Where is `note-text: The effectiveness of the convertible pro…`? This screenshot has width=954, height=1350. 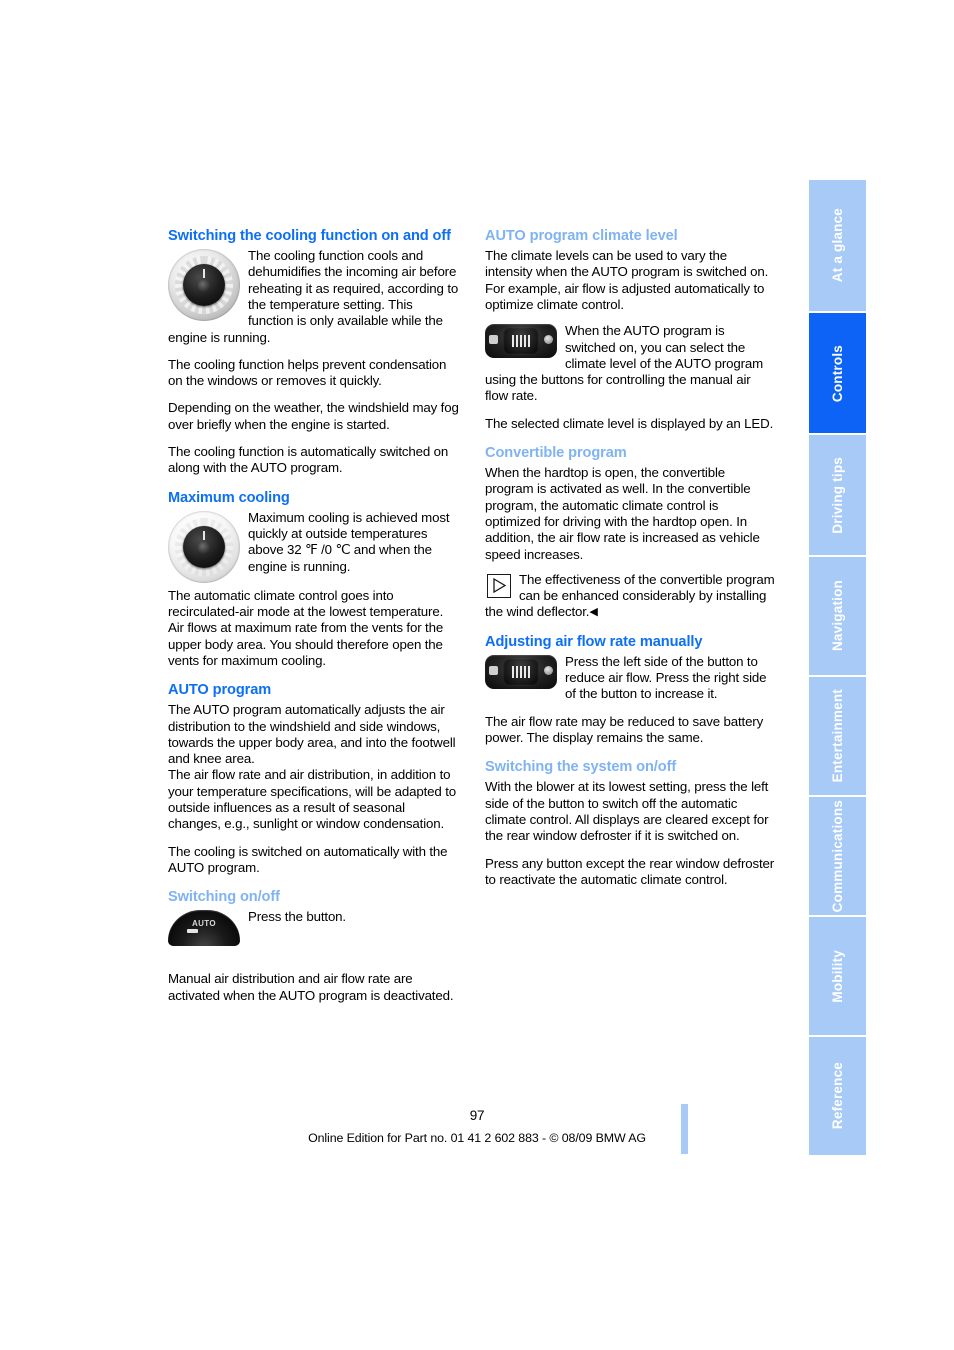 note-text: The effectiveness of the convertible pro… is located at coordinates (630, 596).